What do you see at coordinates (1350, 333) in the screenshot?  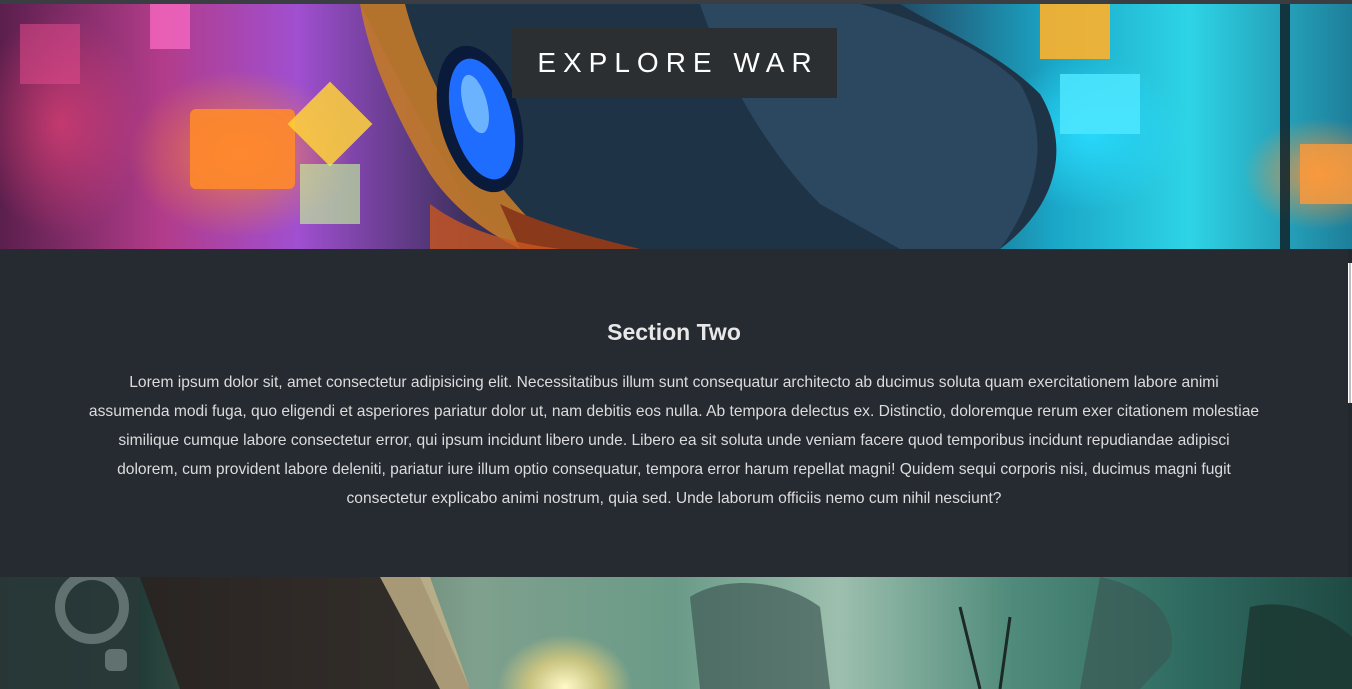 I see `scrollbar-thumb` at bounding box center [1350, 333].